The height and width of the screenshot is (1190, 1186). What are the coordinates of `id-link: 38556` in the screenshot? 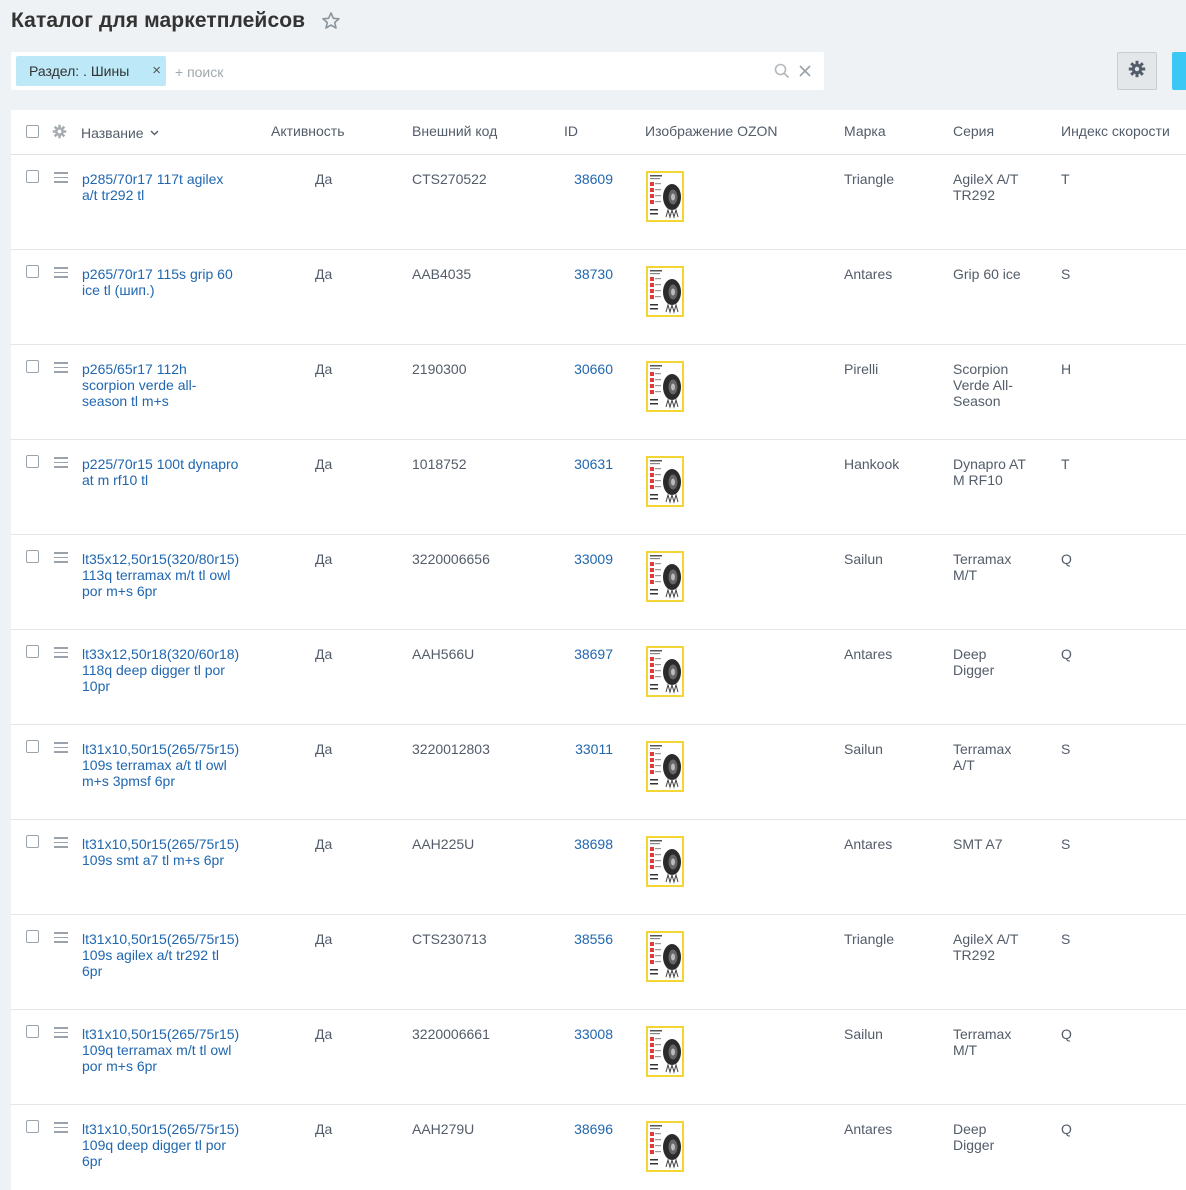 It's located at (587, 939).